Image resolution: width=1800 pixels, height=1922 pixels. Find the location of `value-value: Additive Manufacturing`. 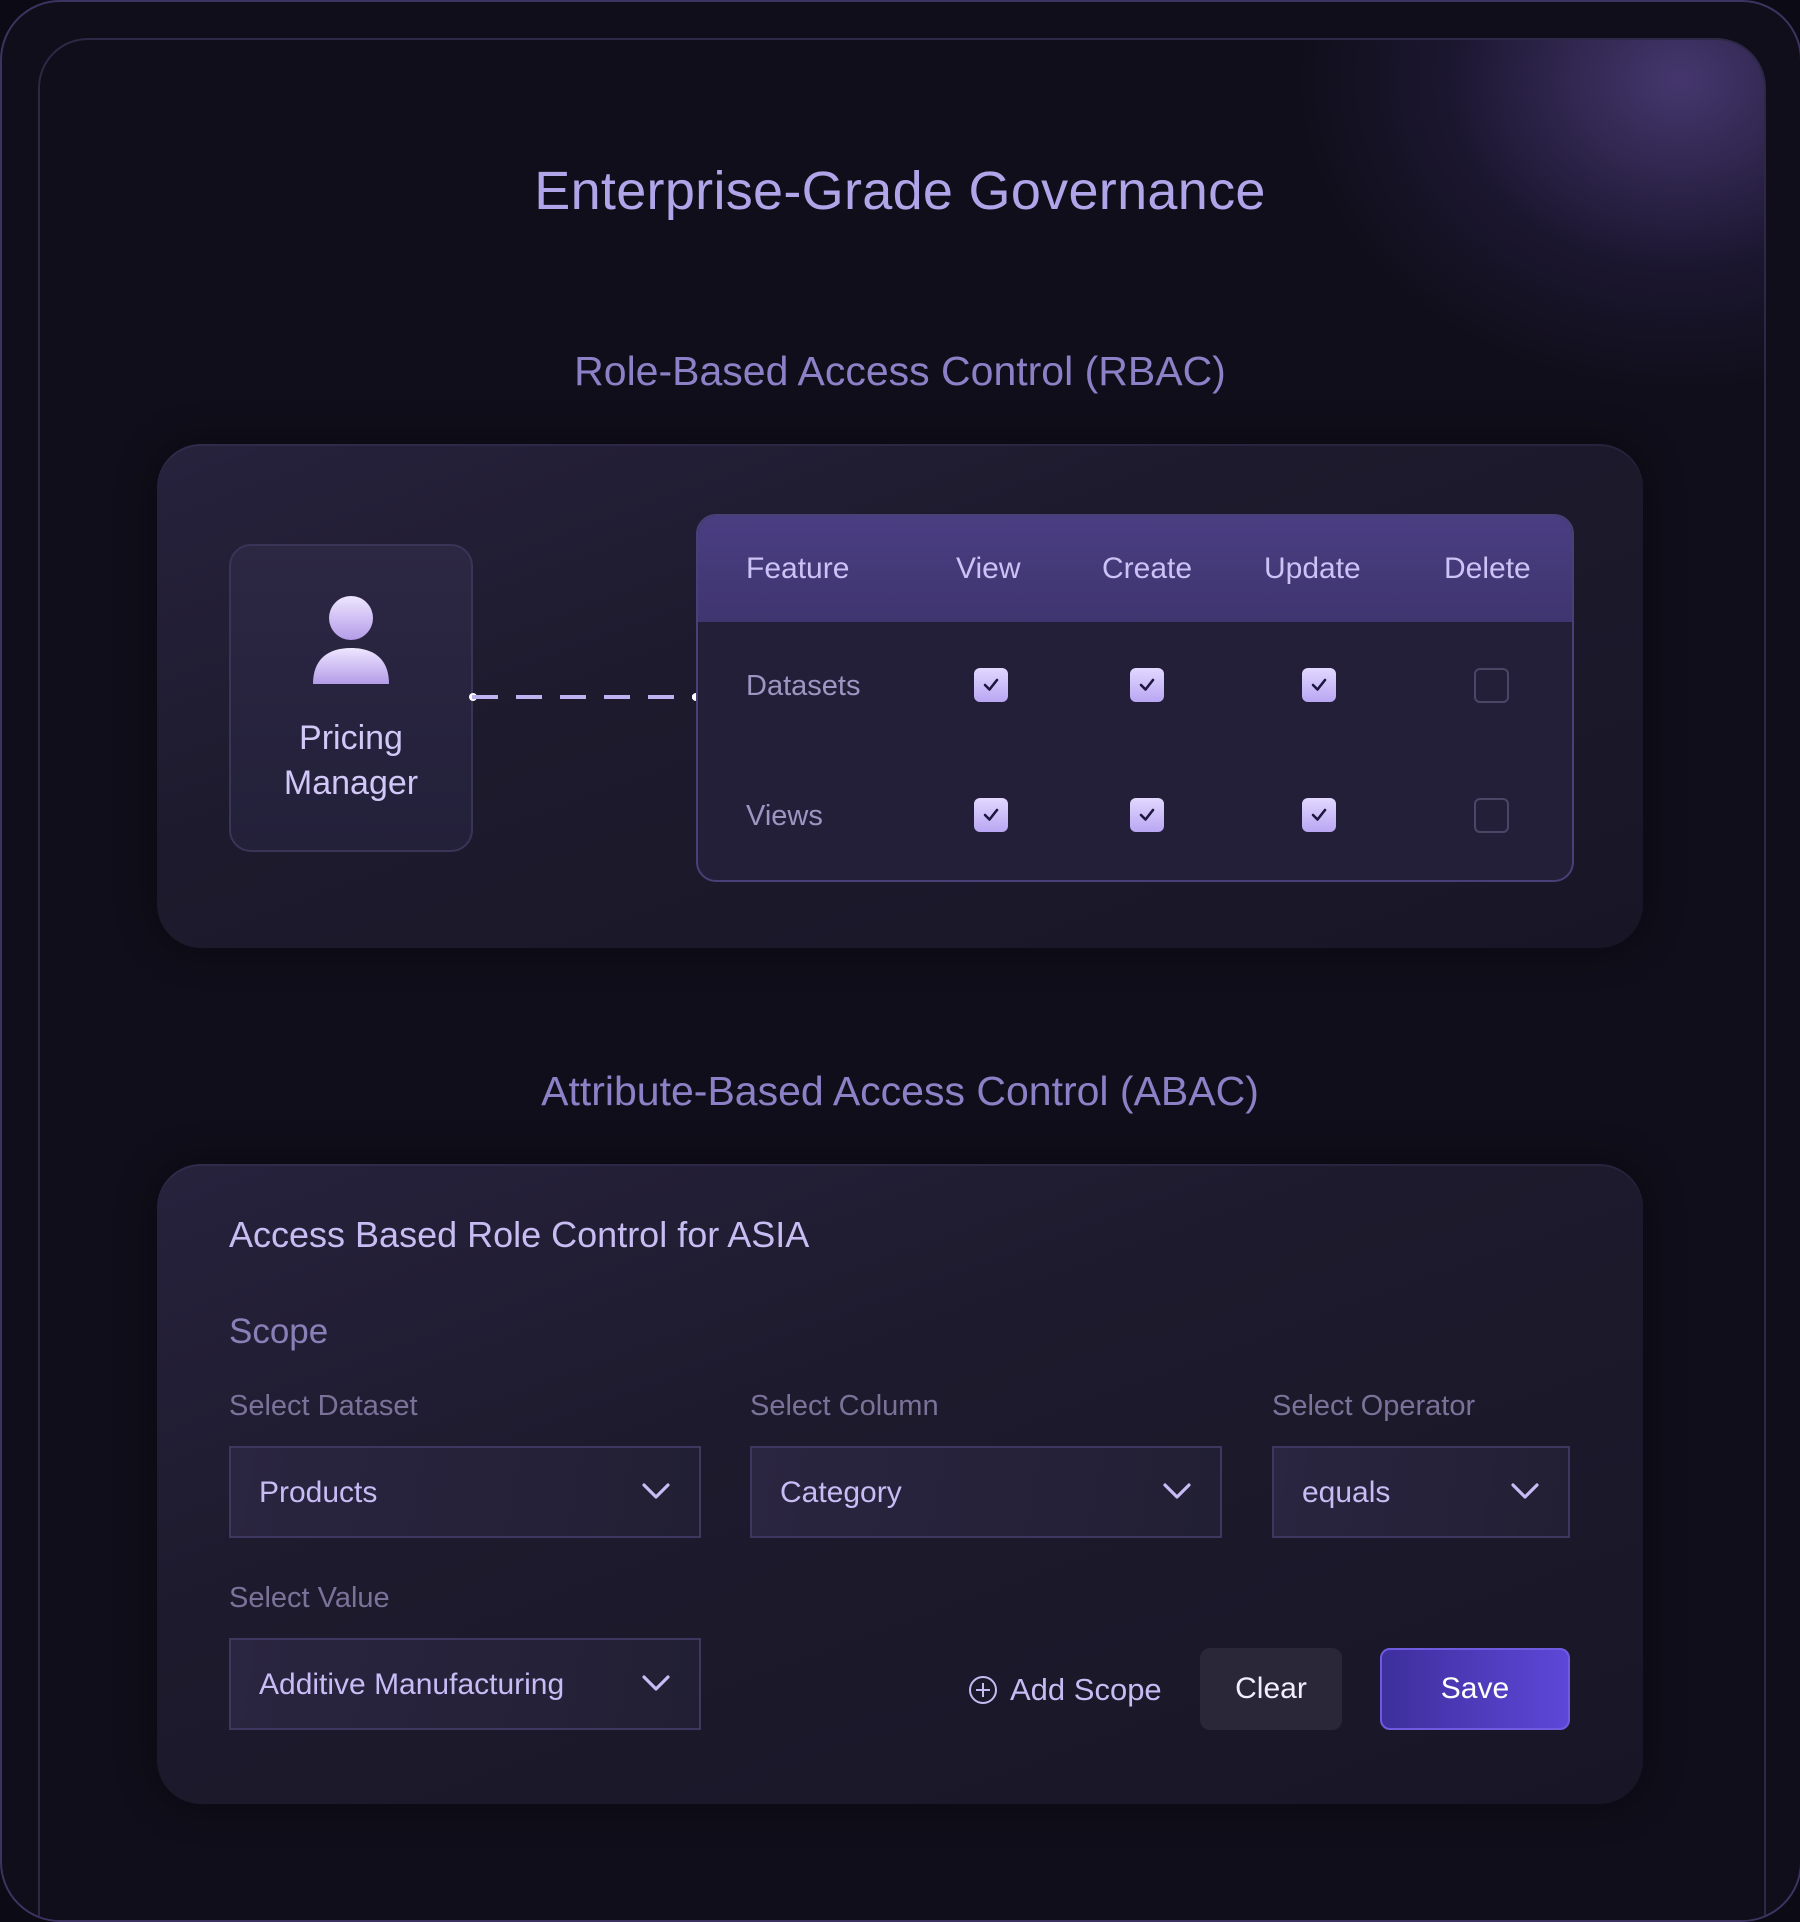

value-value: Additive Manufacturing is located at coordinates (412, 1684).